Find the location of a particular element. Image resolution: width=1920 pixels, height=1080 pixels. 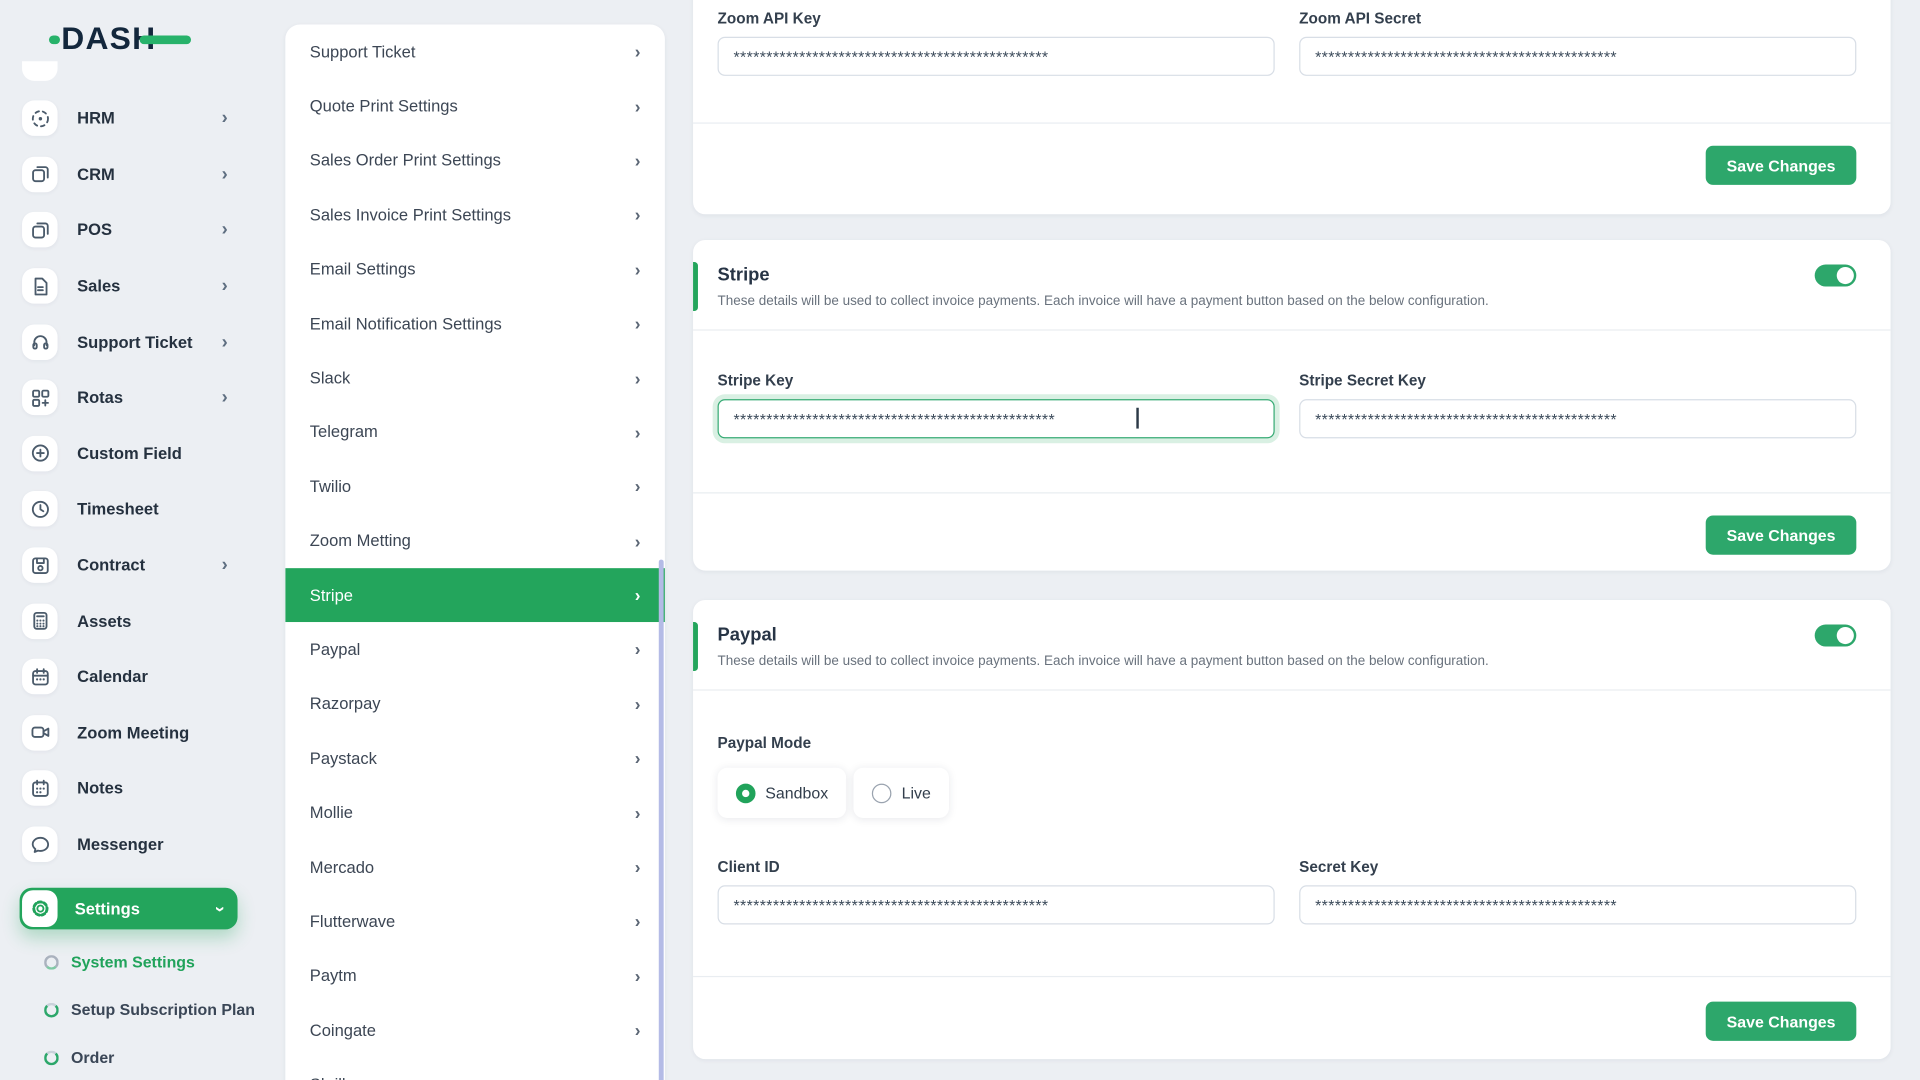

sidebar-item-crm: CRM › is located at coordinates (128, 174).